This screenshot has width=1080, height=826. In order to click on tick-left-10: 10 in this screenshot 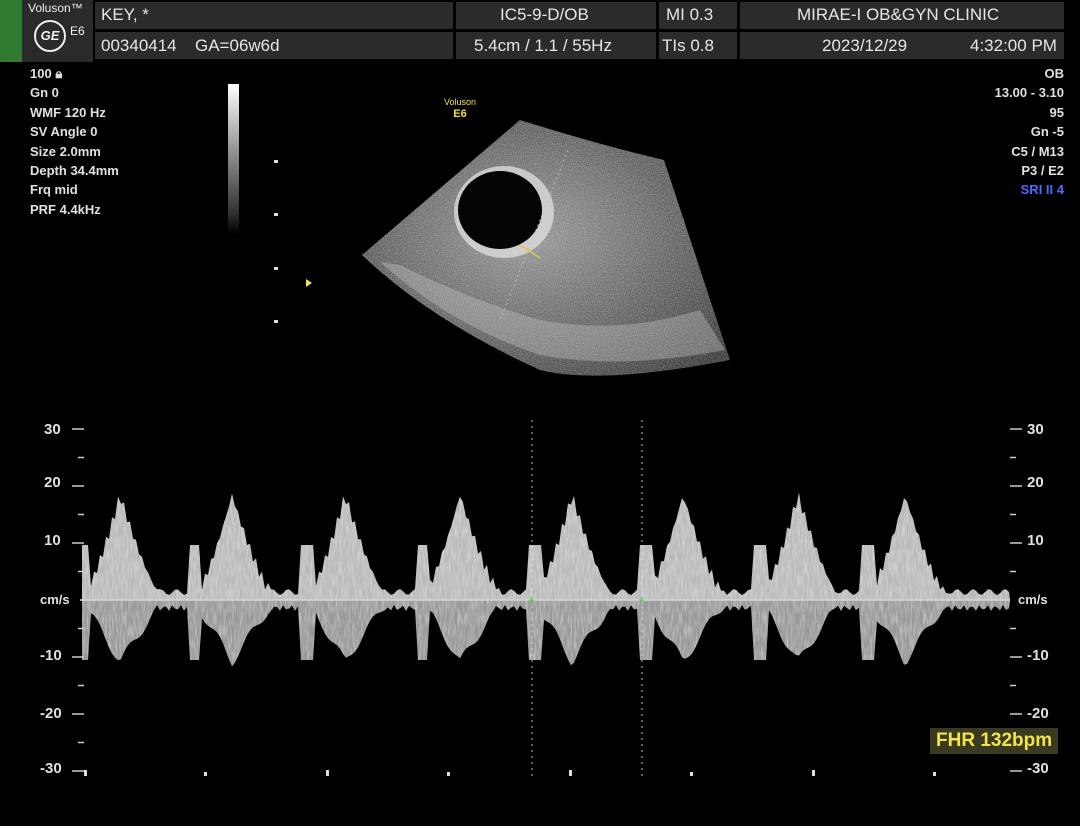, I will do `click(52, 540)`.